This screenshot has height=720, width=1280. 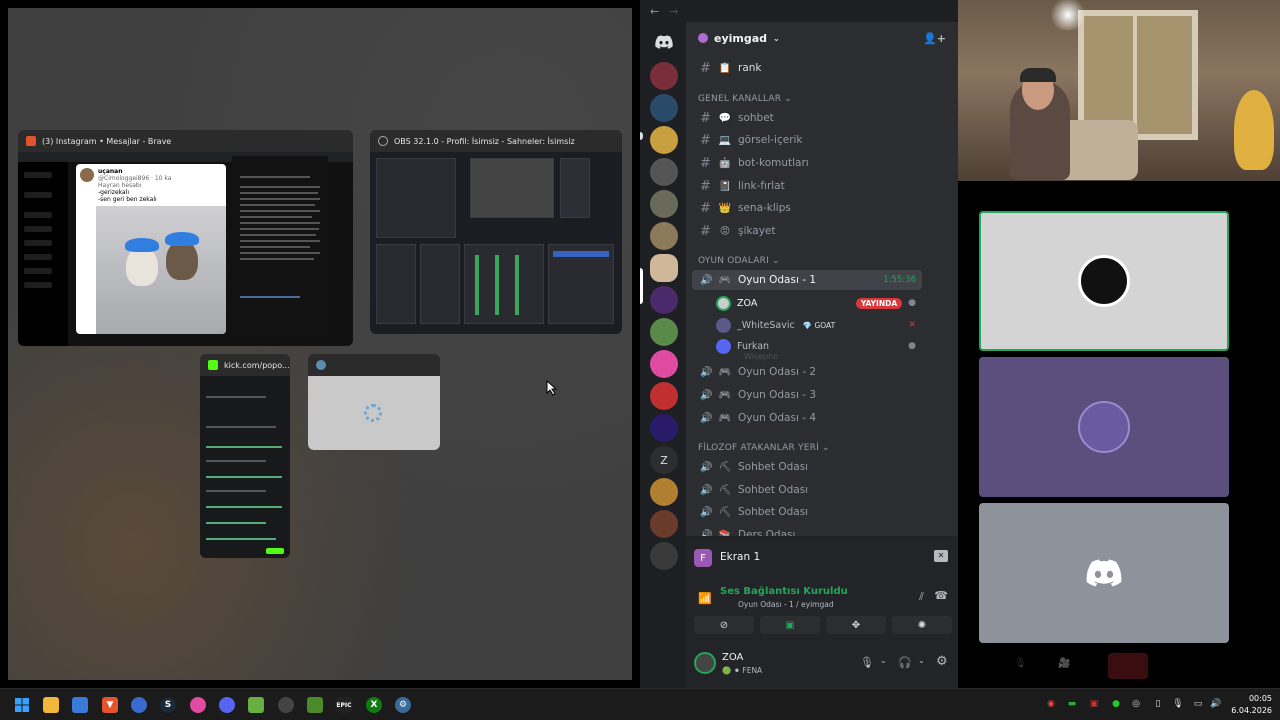 What do you see at coordinates (807, 231) in the screenshot?
I see `text-channel: # 😡 şikayet` at bounding box center [807, 231].